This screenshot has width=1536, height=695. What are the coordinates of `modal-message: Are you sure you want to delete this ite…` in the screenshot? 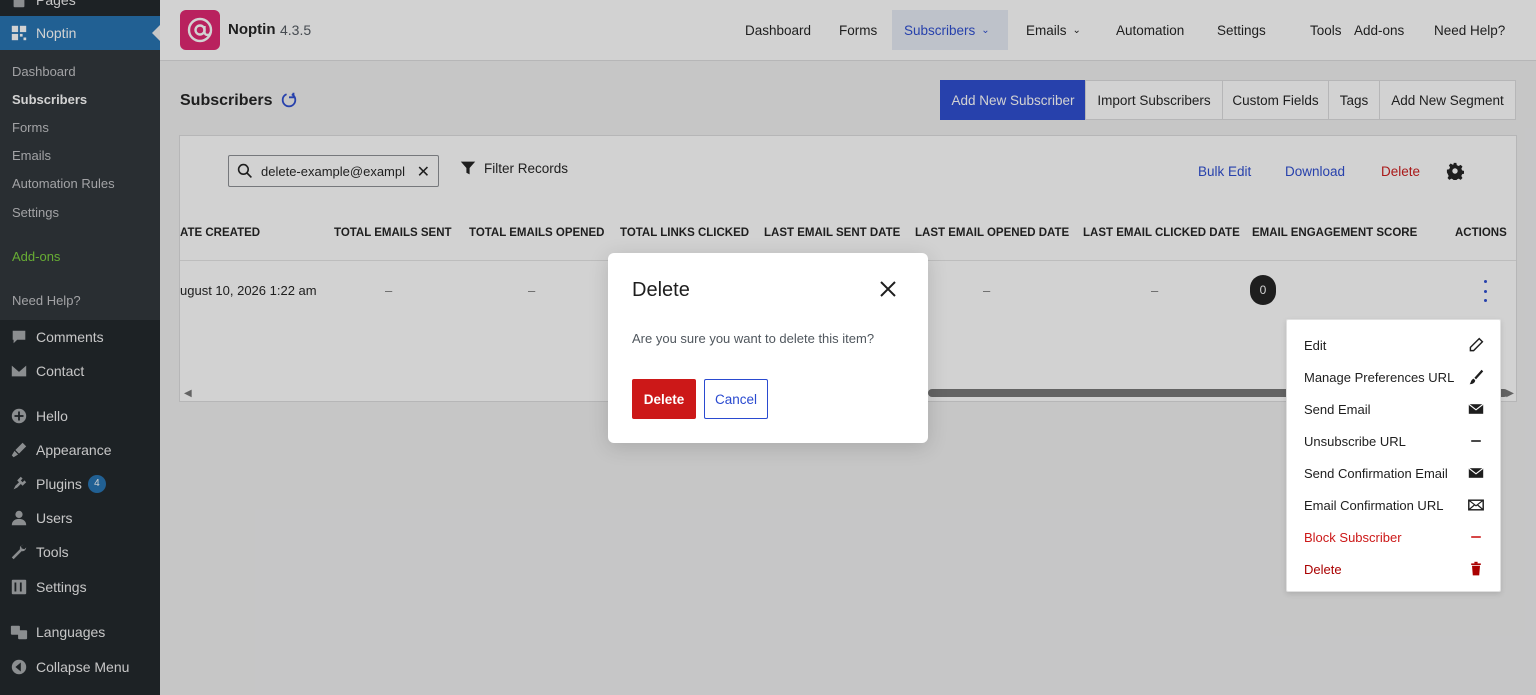 It's located at (753, 338).